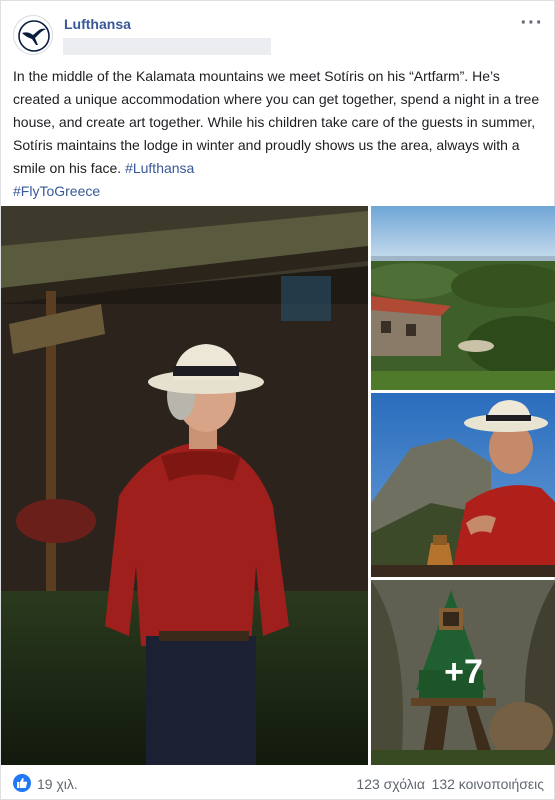 The width and height of the screenshot is (555, 800). I want to click on post-footer: 19 χιλ. 123 σχόλια 132 κοινοποιήσεις, so click(278, 782).